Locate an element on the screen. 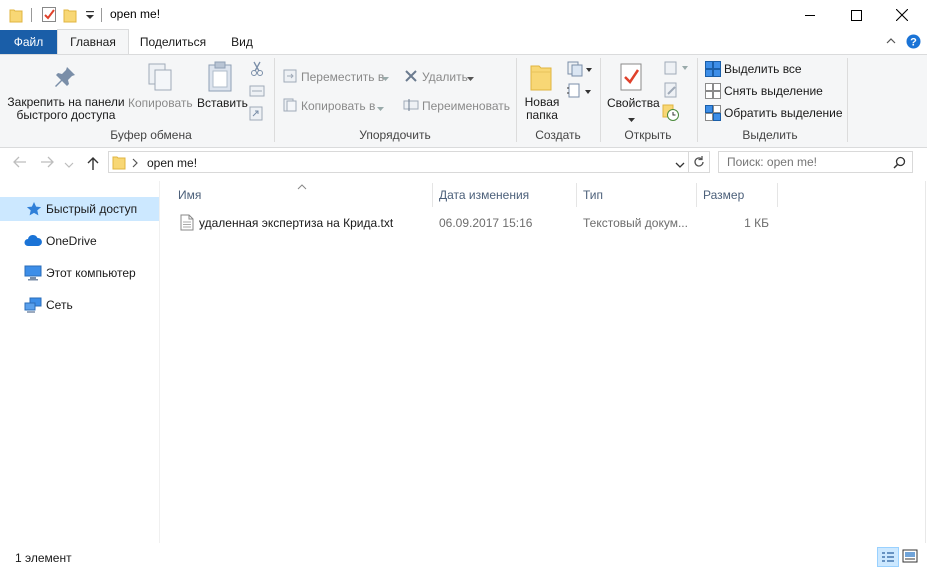 This screenshot has width=927, height=571. new-folder-button: Новая папка is located at coordinates (542, 109).